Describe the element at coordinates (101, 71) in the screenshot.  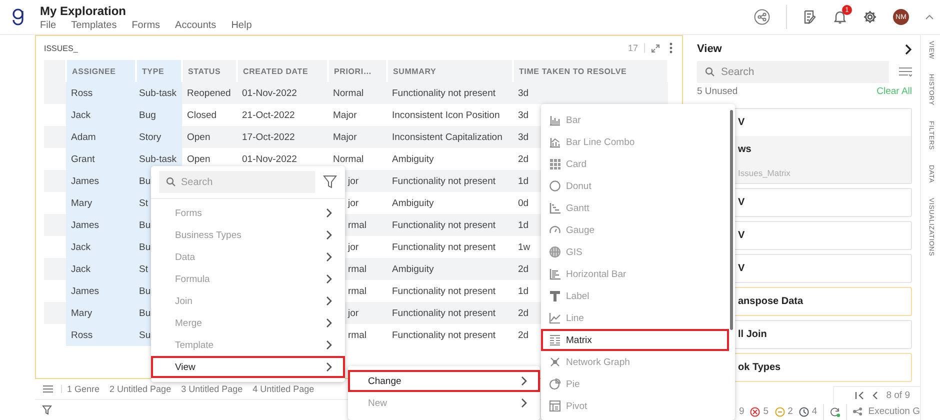
I see `column-header: ASSIGNEE` at that location.